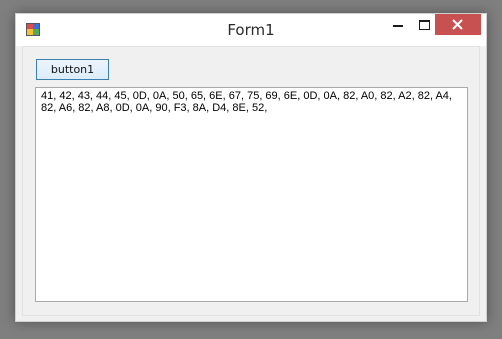 The image size is (502, 339). I want to click on minimize-button, so click(398, 24).